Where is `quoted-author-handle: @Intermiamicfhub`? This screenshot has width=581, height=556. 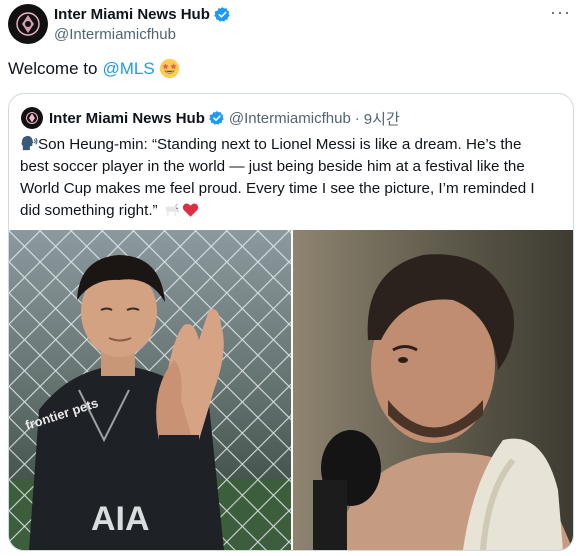 quoted-author-handle: @Intermiamicfhub is located at coordinates (290, 118).